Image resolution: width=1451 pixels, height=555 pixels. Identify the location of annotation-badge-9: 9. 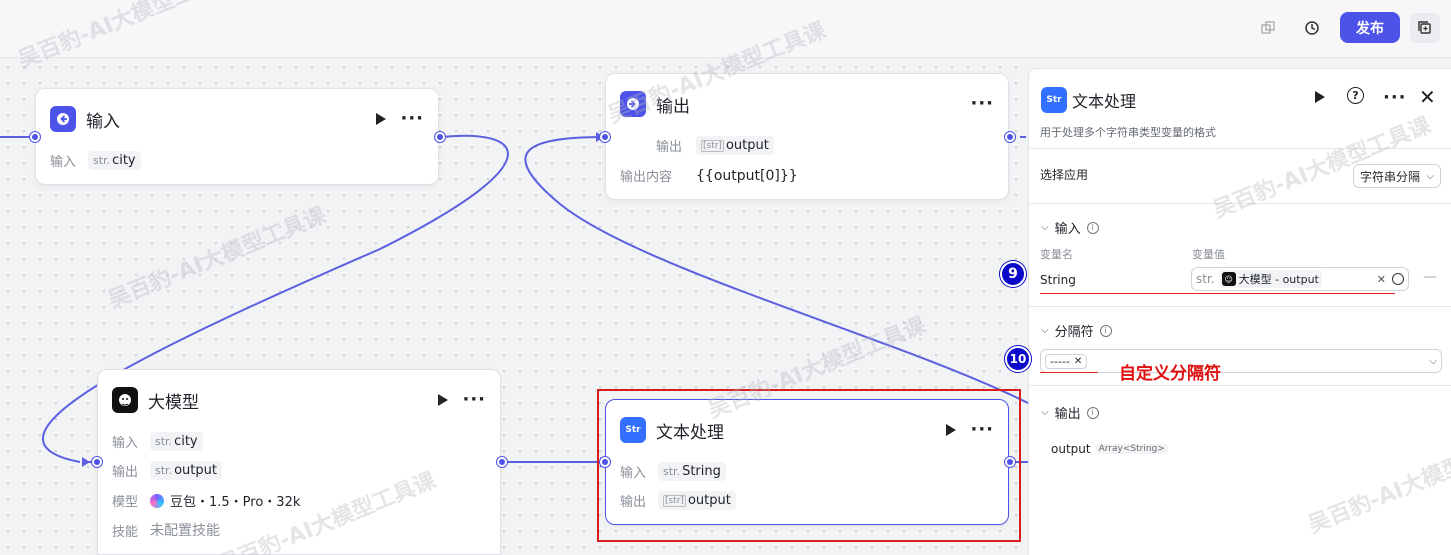
(1013, 274).